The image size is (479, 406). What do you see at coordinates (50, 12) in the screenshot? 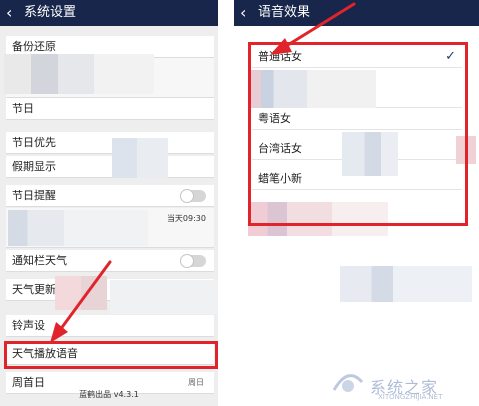
I see `page-title: 系统设置` at bounding box center [50, 12].